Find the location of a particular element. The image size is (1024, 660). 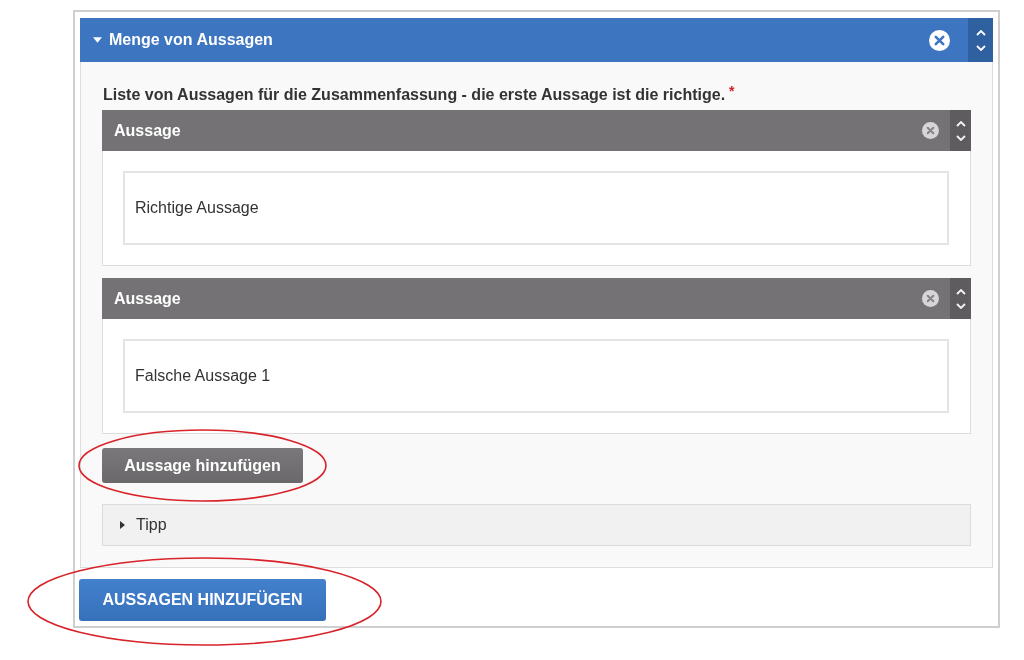

caret-down-icon is located at coordinates (97, 40).